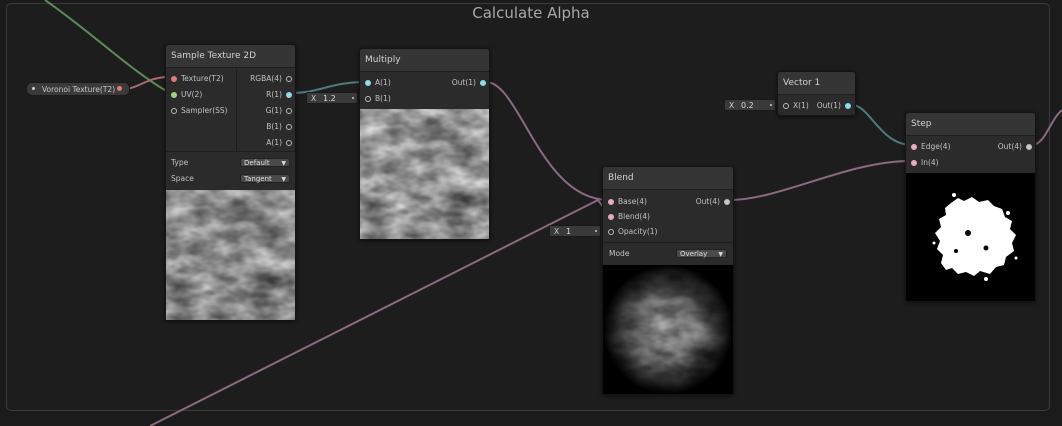 The width and height of the screenshot is (1062, 426). Describe the element at coordinates (33, 88) in the screenshot. I see `property-left-dot` at that location.